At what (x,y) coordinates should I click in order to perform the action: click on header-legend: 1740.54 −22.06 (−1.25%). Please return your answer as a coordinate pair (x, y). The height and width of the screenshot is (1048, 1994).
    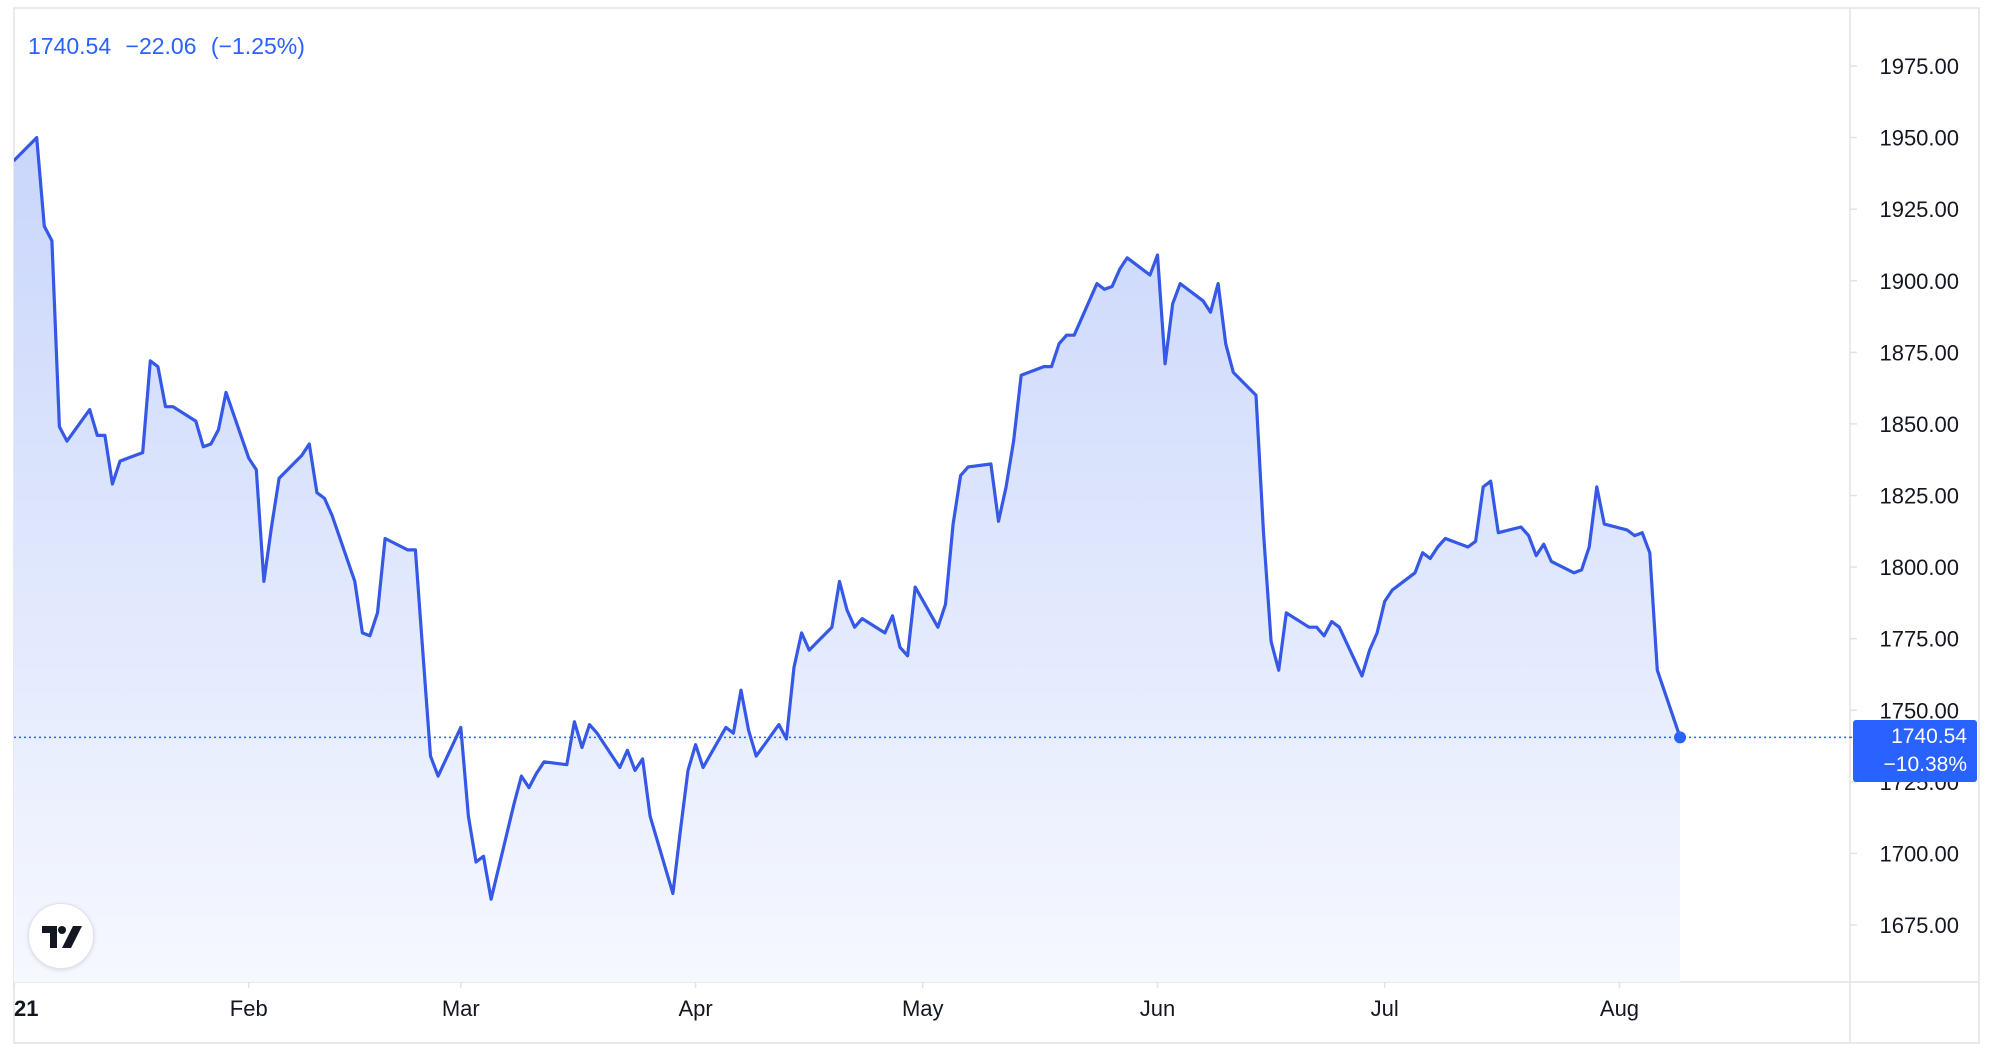
    Looking at the image, I should click on (170, 46).